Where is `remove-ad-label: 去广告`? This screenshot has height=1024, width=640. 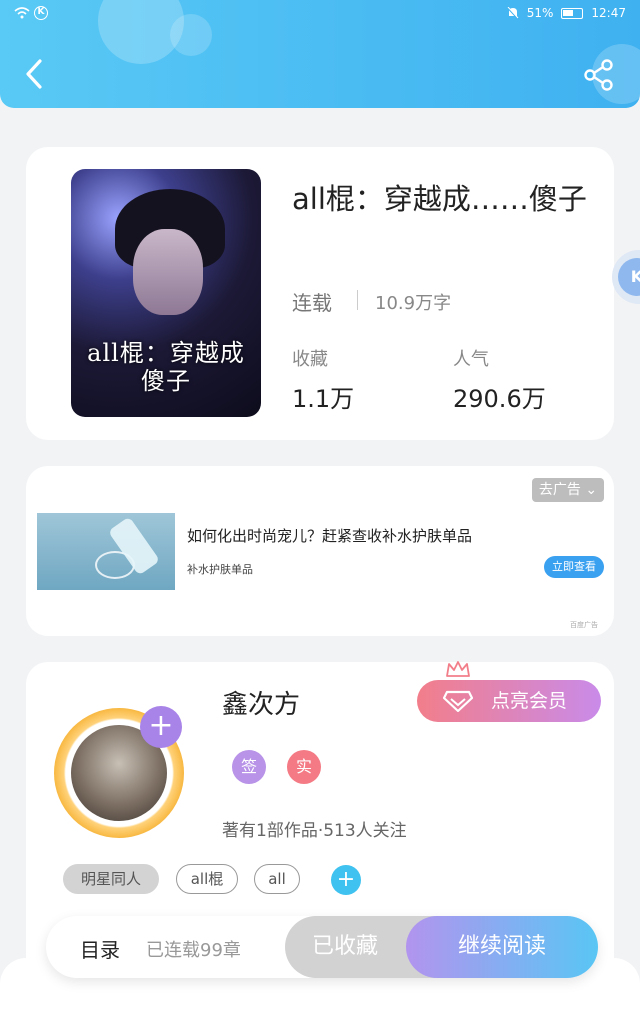 remove-ad-label: 去广告 is located at coordinates (559, 490).